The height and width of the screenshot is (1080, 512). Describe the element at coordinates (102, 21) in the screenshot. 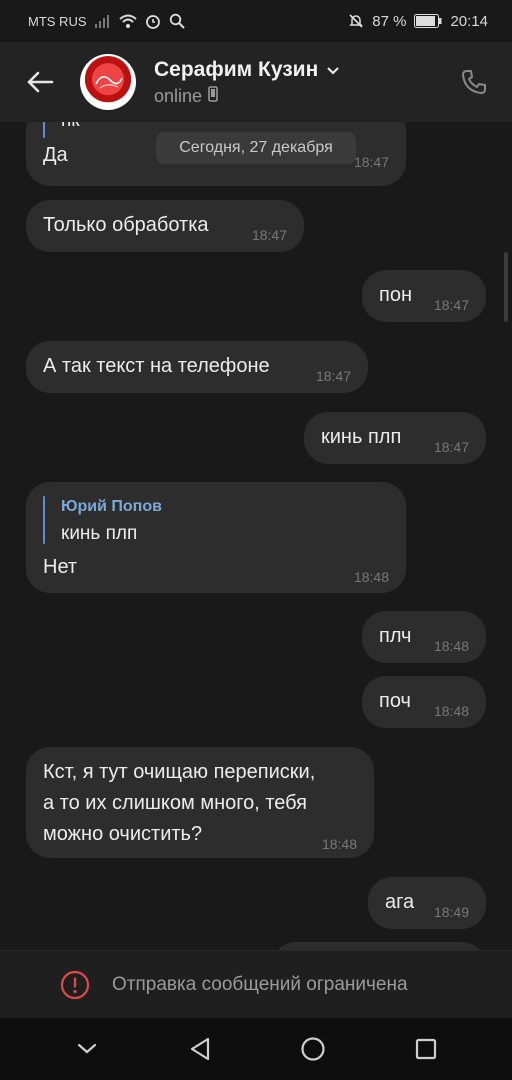

I see `signal-icon` at that location.